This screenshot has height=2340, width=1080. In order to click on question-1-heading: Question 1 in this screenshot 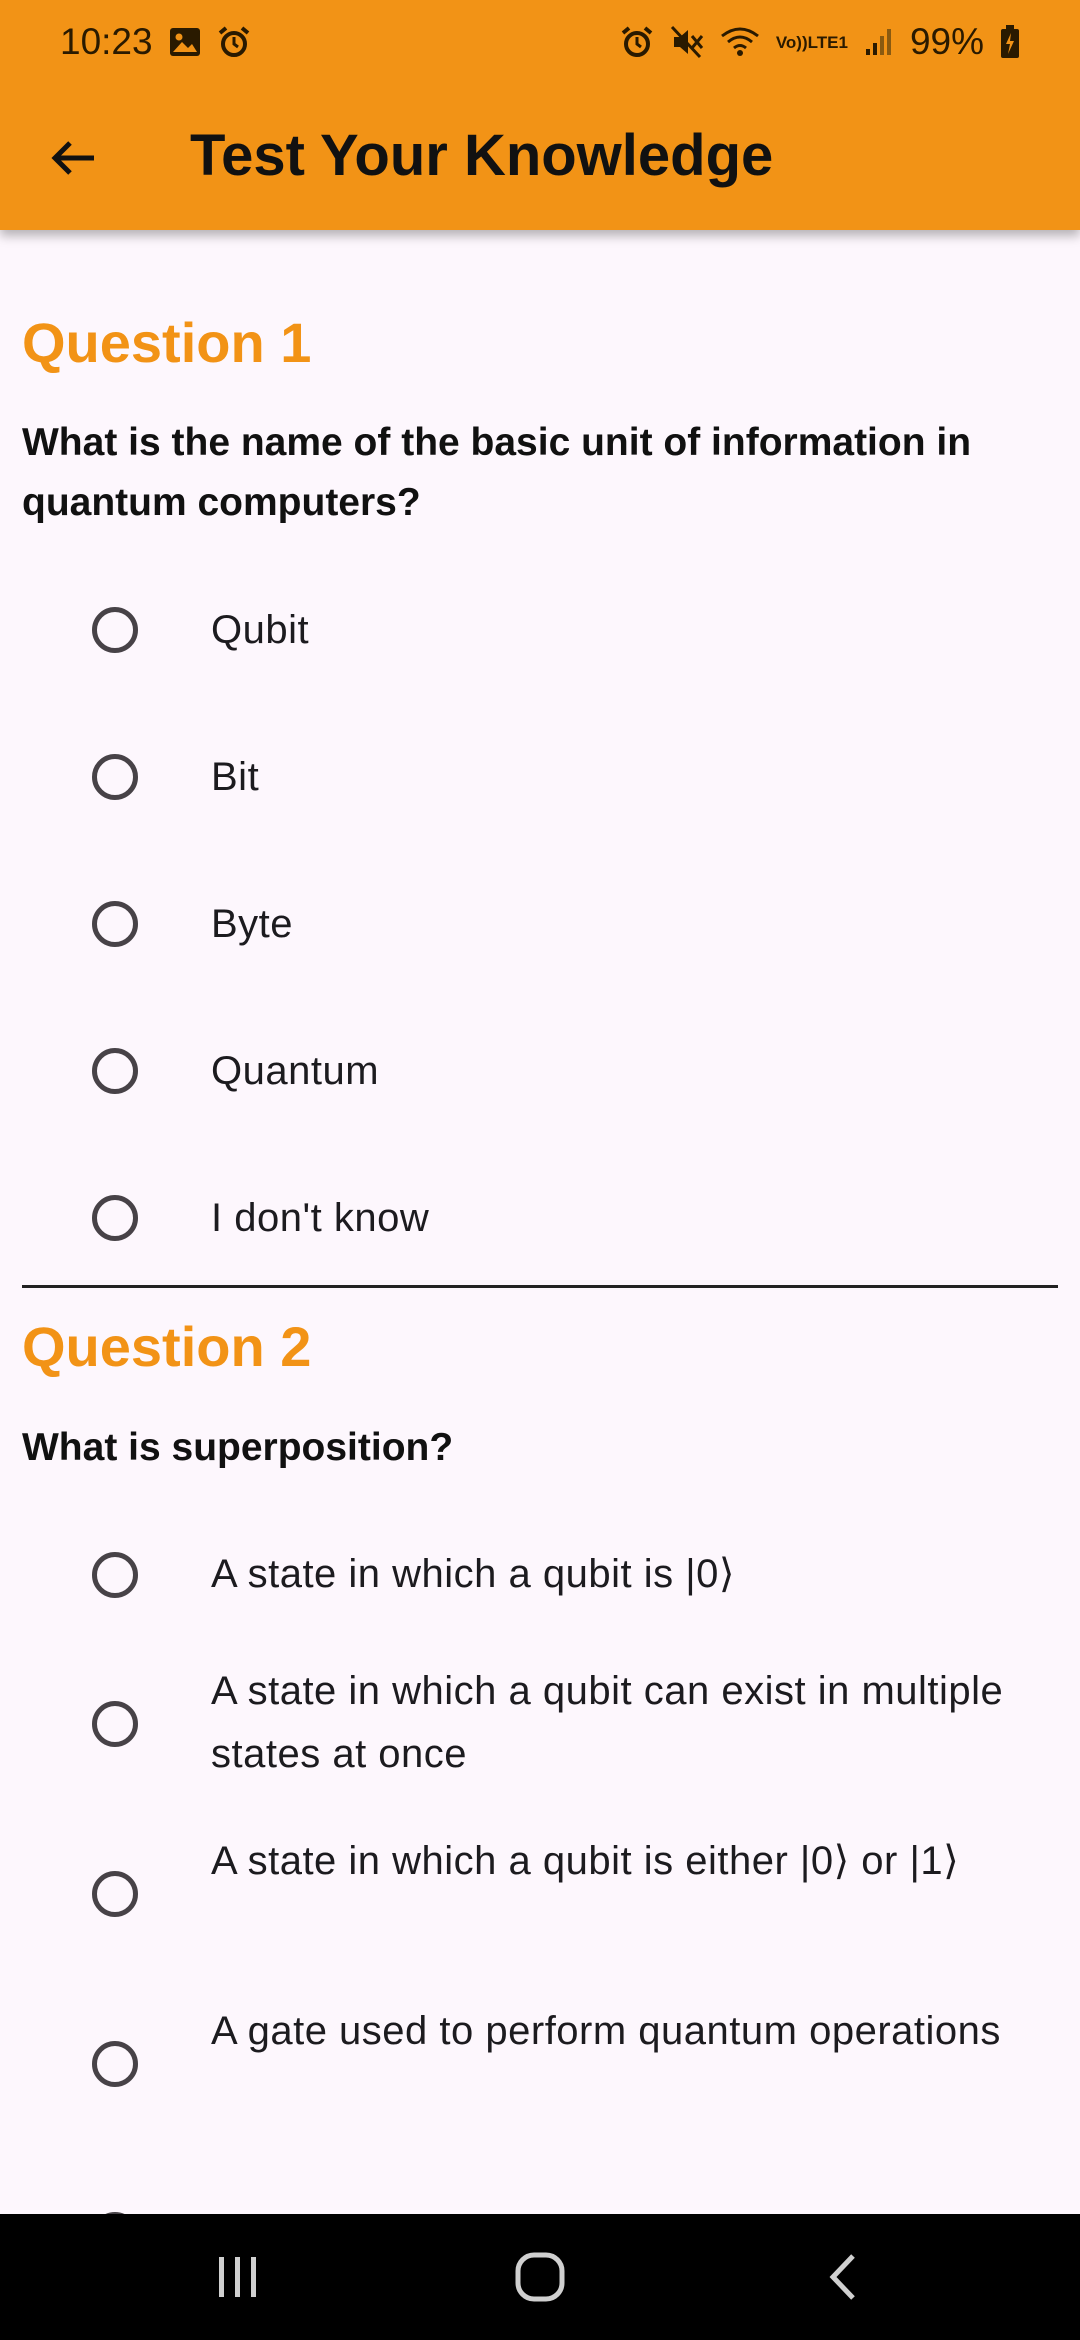, I will do `click(167, 342)`.